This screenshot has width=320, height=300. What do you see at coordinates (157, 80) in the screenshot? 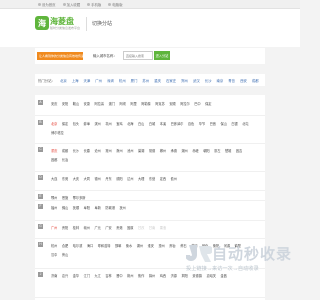
I see `hot-city-link: 重庆` at bounding box center [157, 80].